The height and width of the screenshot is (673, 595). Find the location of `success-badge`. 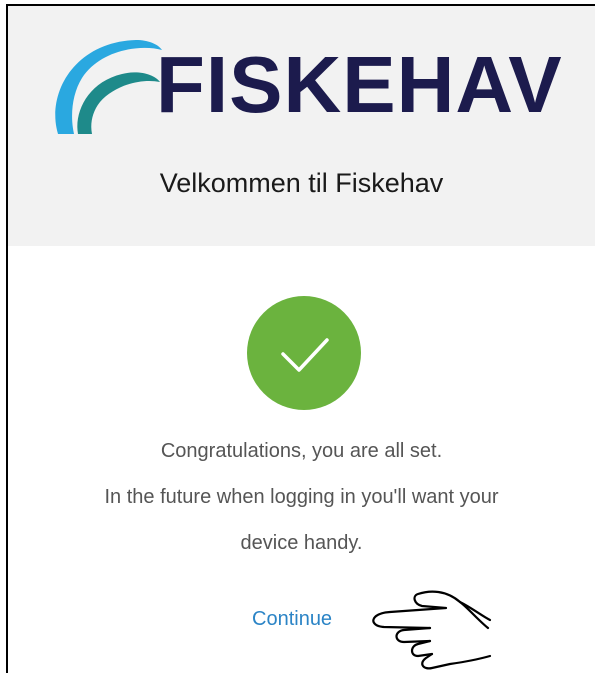

success-badge is located at coordinates (304, 353).